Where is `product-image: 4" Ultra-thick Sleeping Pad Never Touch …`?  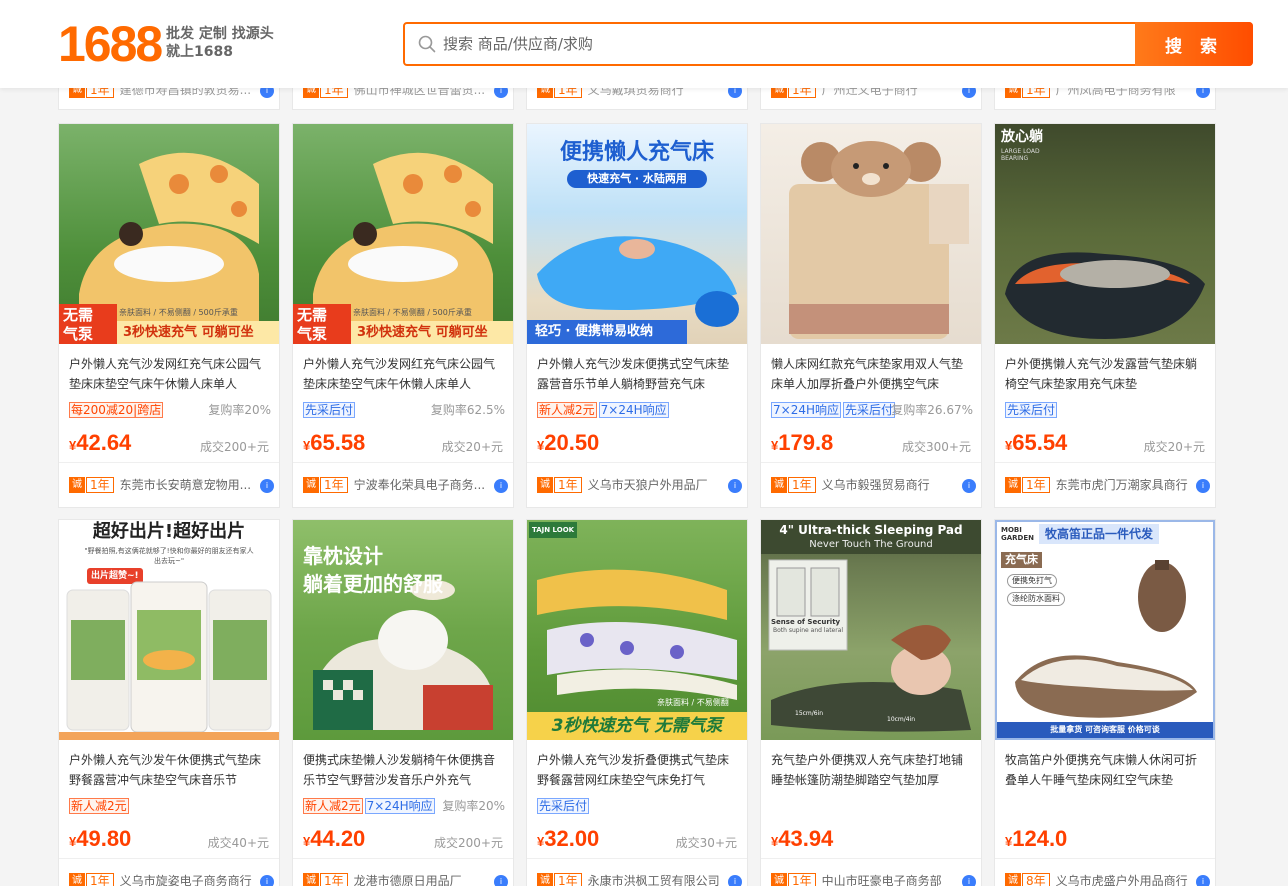 product-image: 4" Ultra-thick Sleeping Pad Never Touch … is located at coordinates (871, 630).